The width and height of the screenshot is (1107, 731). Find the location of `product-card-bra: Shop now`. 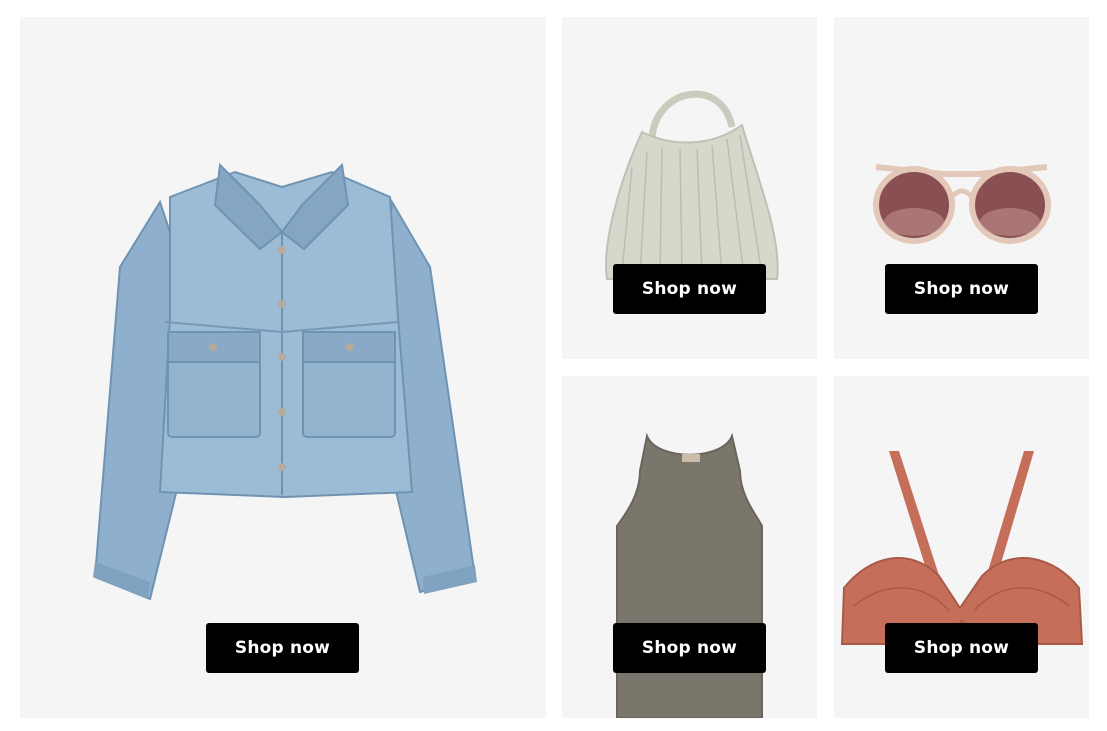

product-card-bra: Shop now is located at coordinates (961, 547).